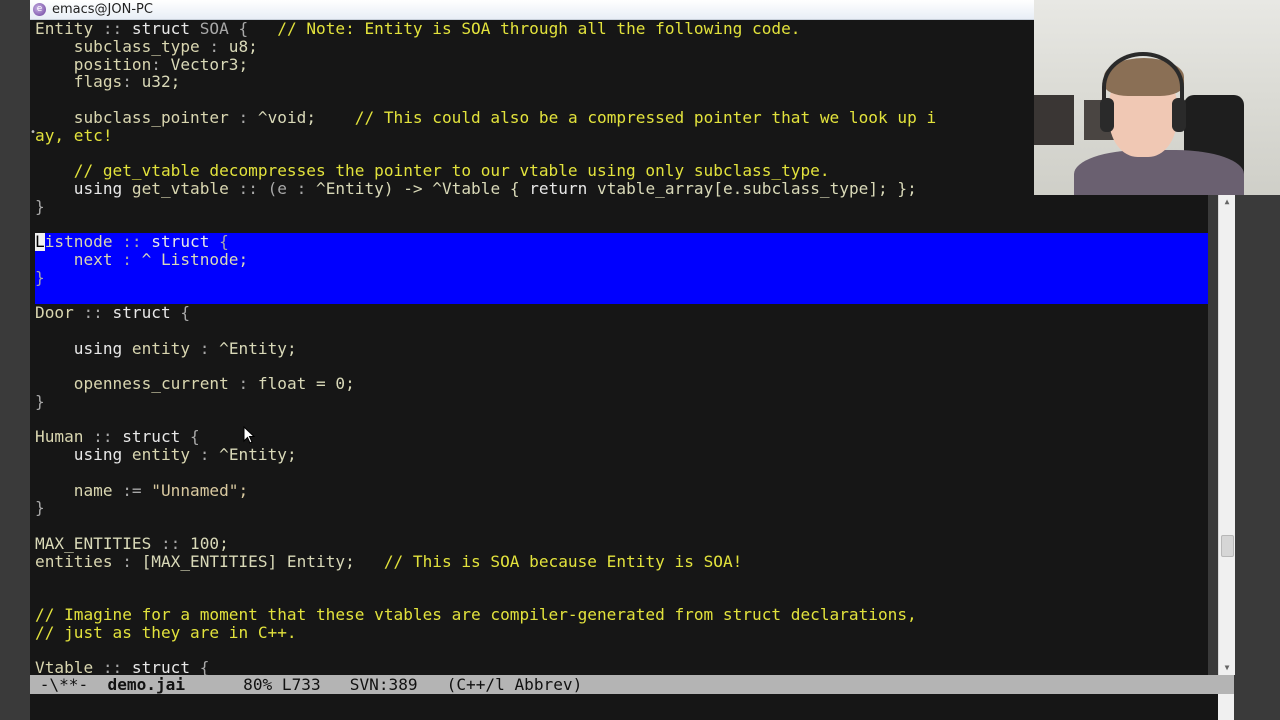 The width and height of the screenshot is (1280, 720). I want to click on window-divider, so click(1213, 435).